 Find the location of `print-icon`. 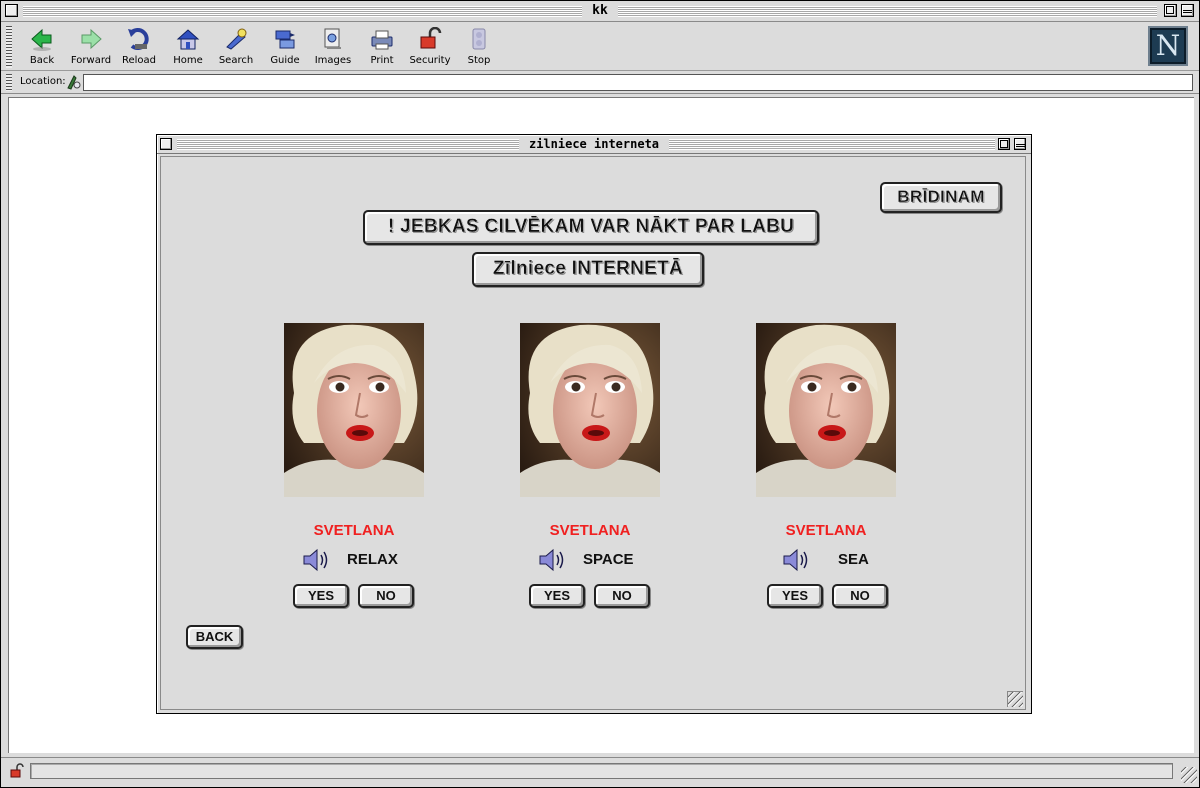

print-icon is located at coordinates (382, 39).